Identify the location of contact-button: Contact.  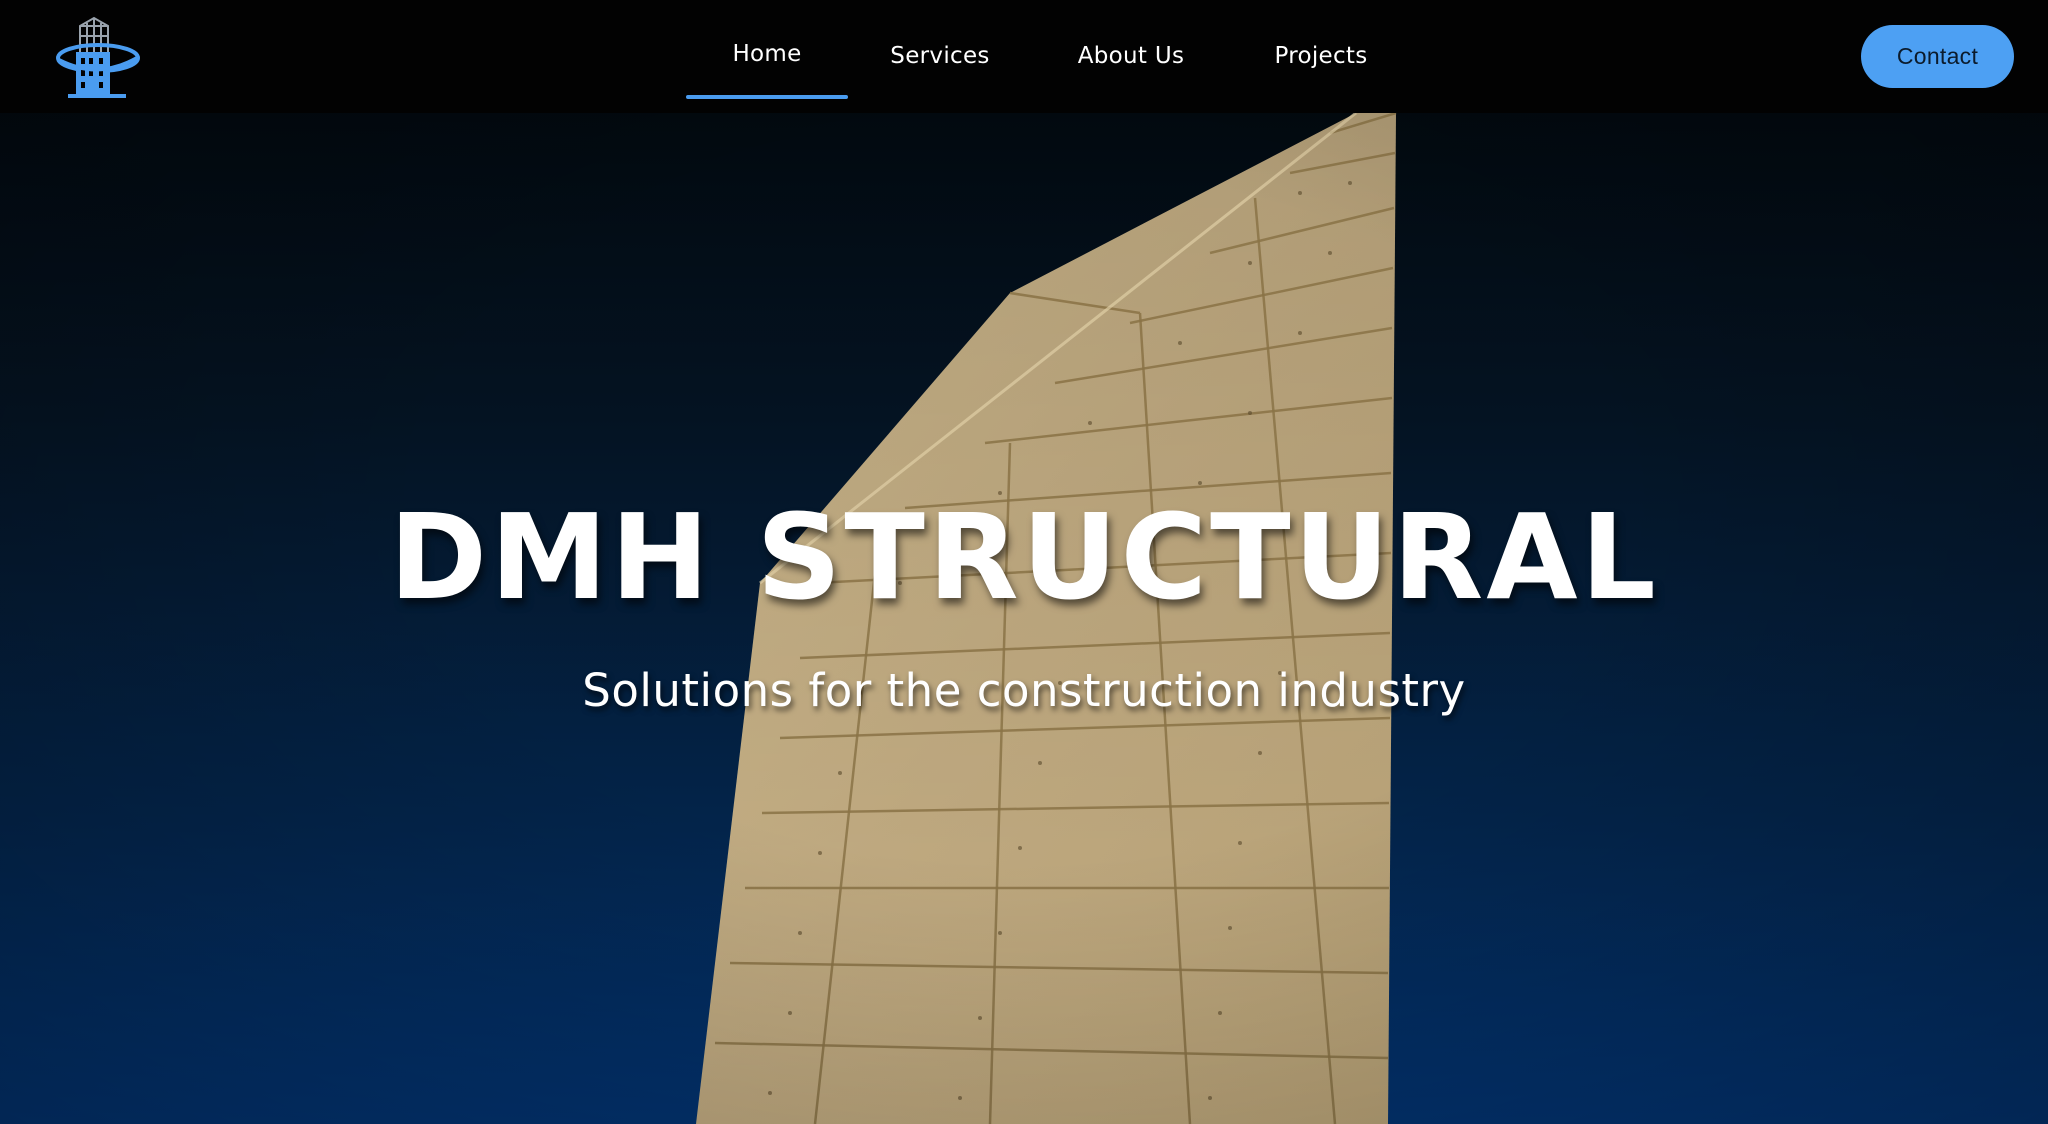
(1937, 56).